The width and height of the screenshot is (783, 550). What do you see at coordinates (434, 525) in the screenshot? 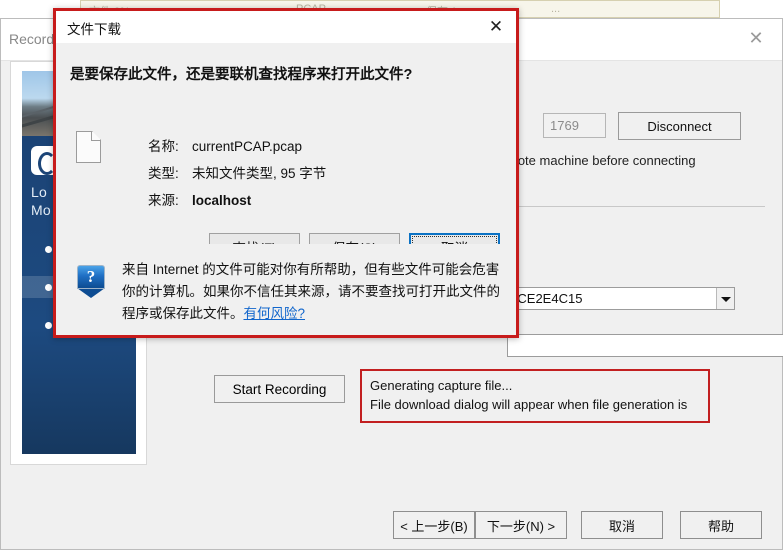
I see `back-button: < 上一步(B)` at bounding box center [434, 525].